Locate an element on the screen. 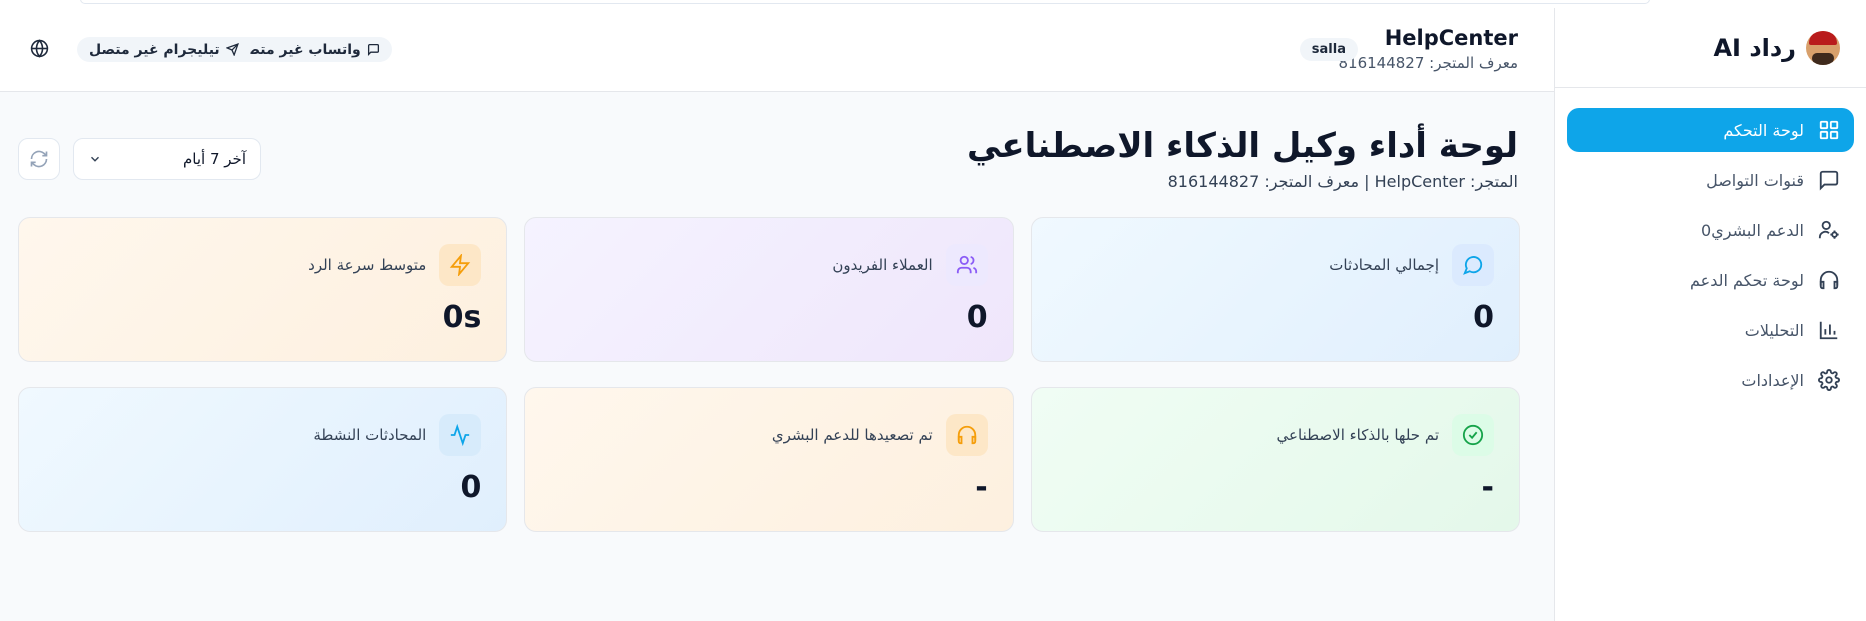 The width and height of the screenshot is (1866, 621). card-label: تم تصعيدها للدعم البشري is located at coordinates (852, 435).